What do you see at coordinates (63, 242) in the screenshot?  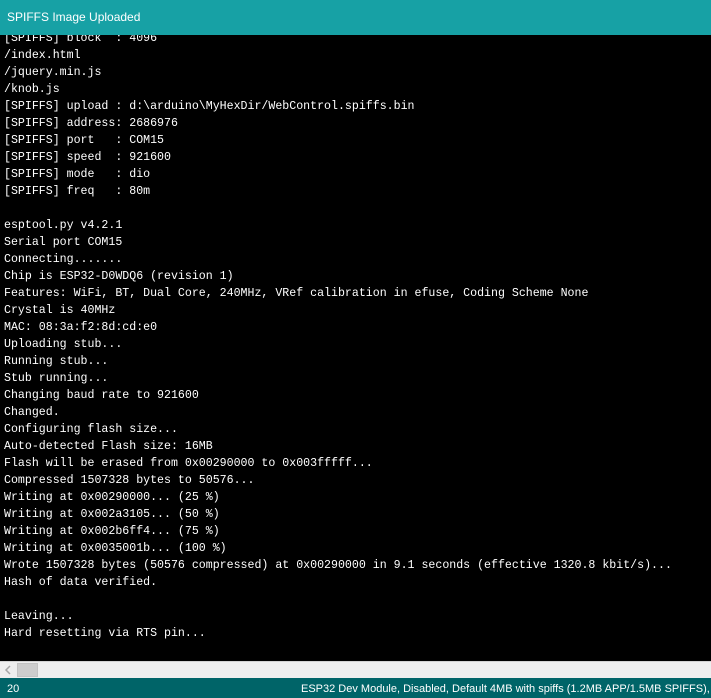 I see `console-line: Serial port COM15` at bounding box center [63, 242].